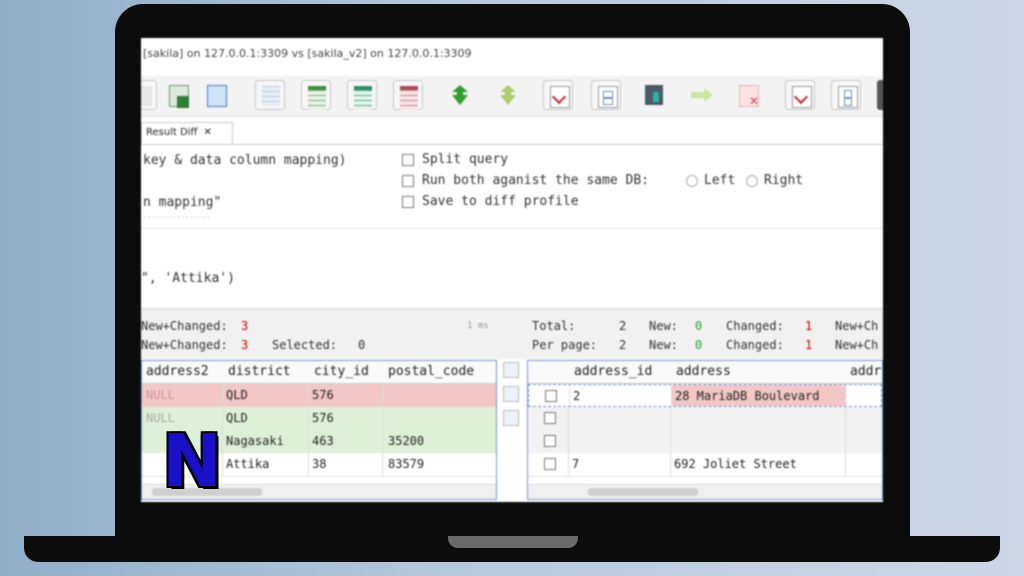  I want to click on cell-city-id: 38, so click(319, 464).